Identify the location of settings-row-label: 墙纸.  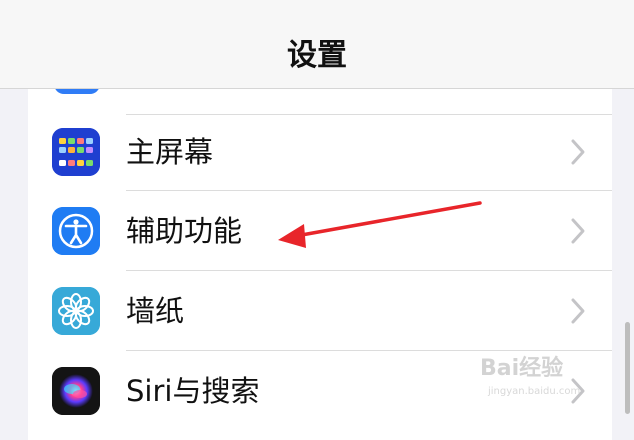
(155, 311).